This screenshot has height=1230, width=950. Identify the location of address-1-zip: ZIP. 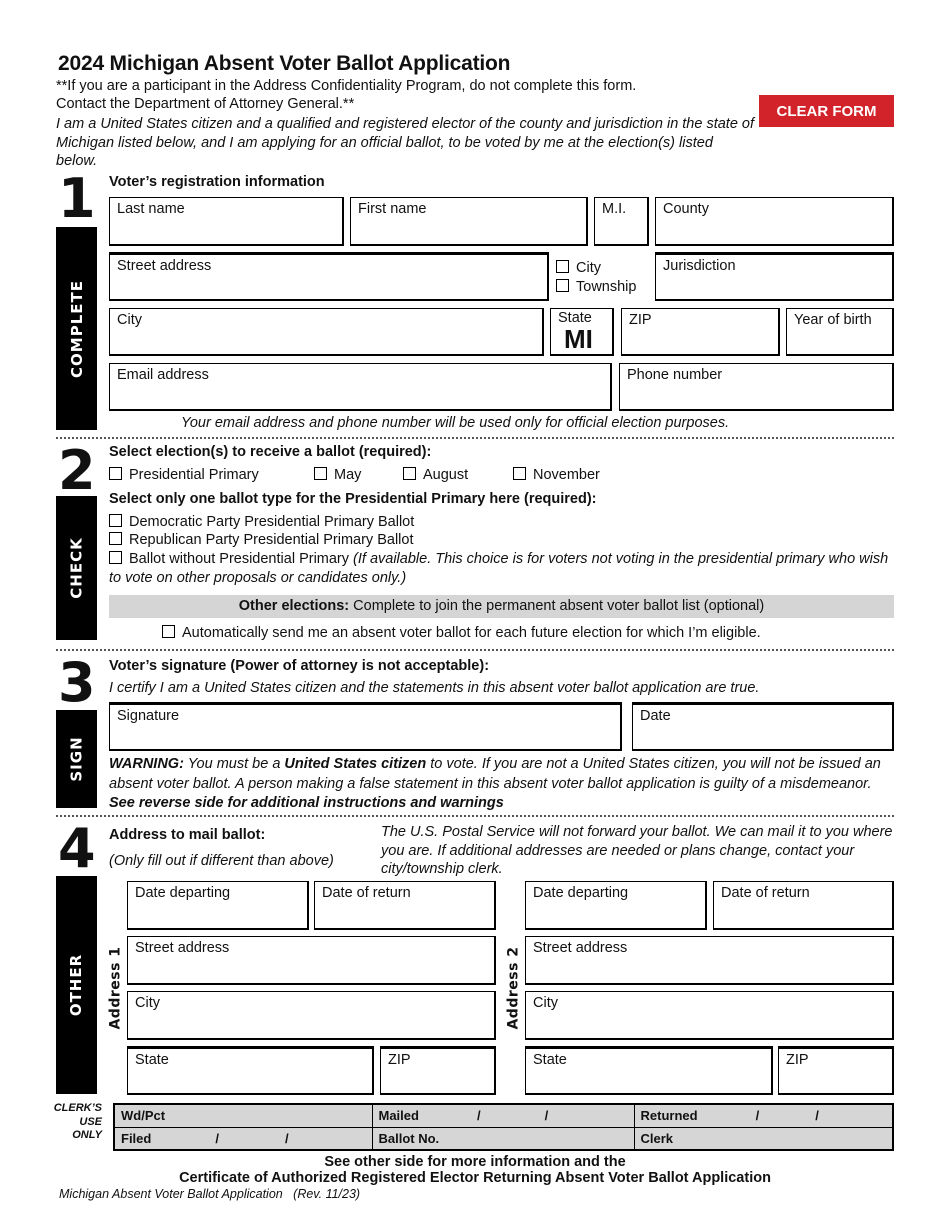
(438, 1070).